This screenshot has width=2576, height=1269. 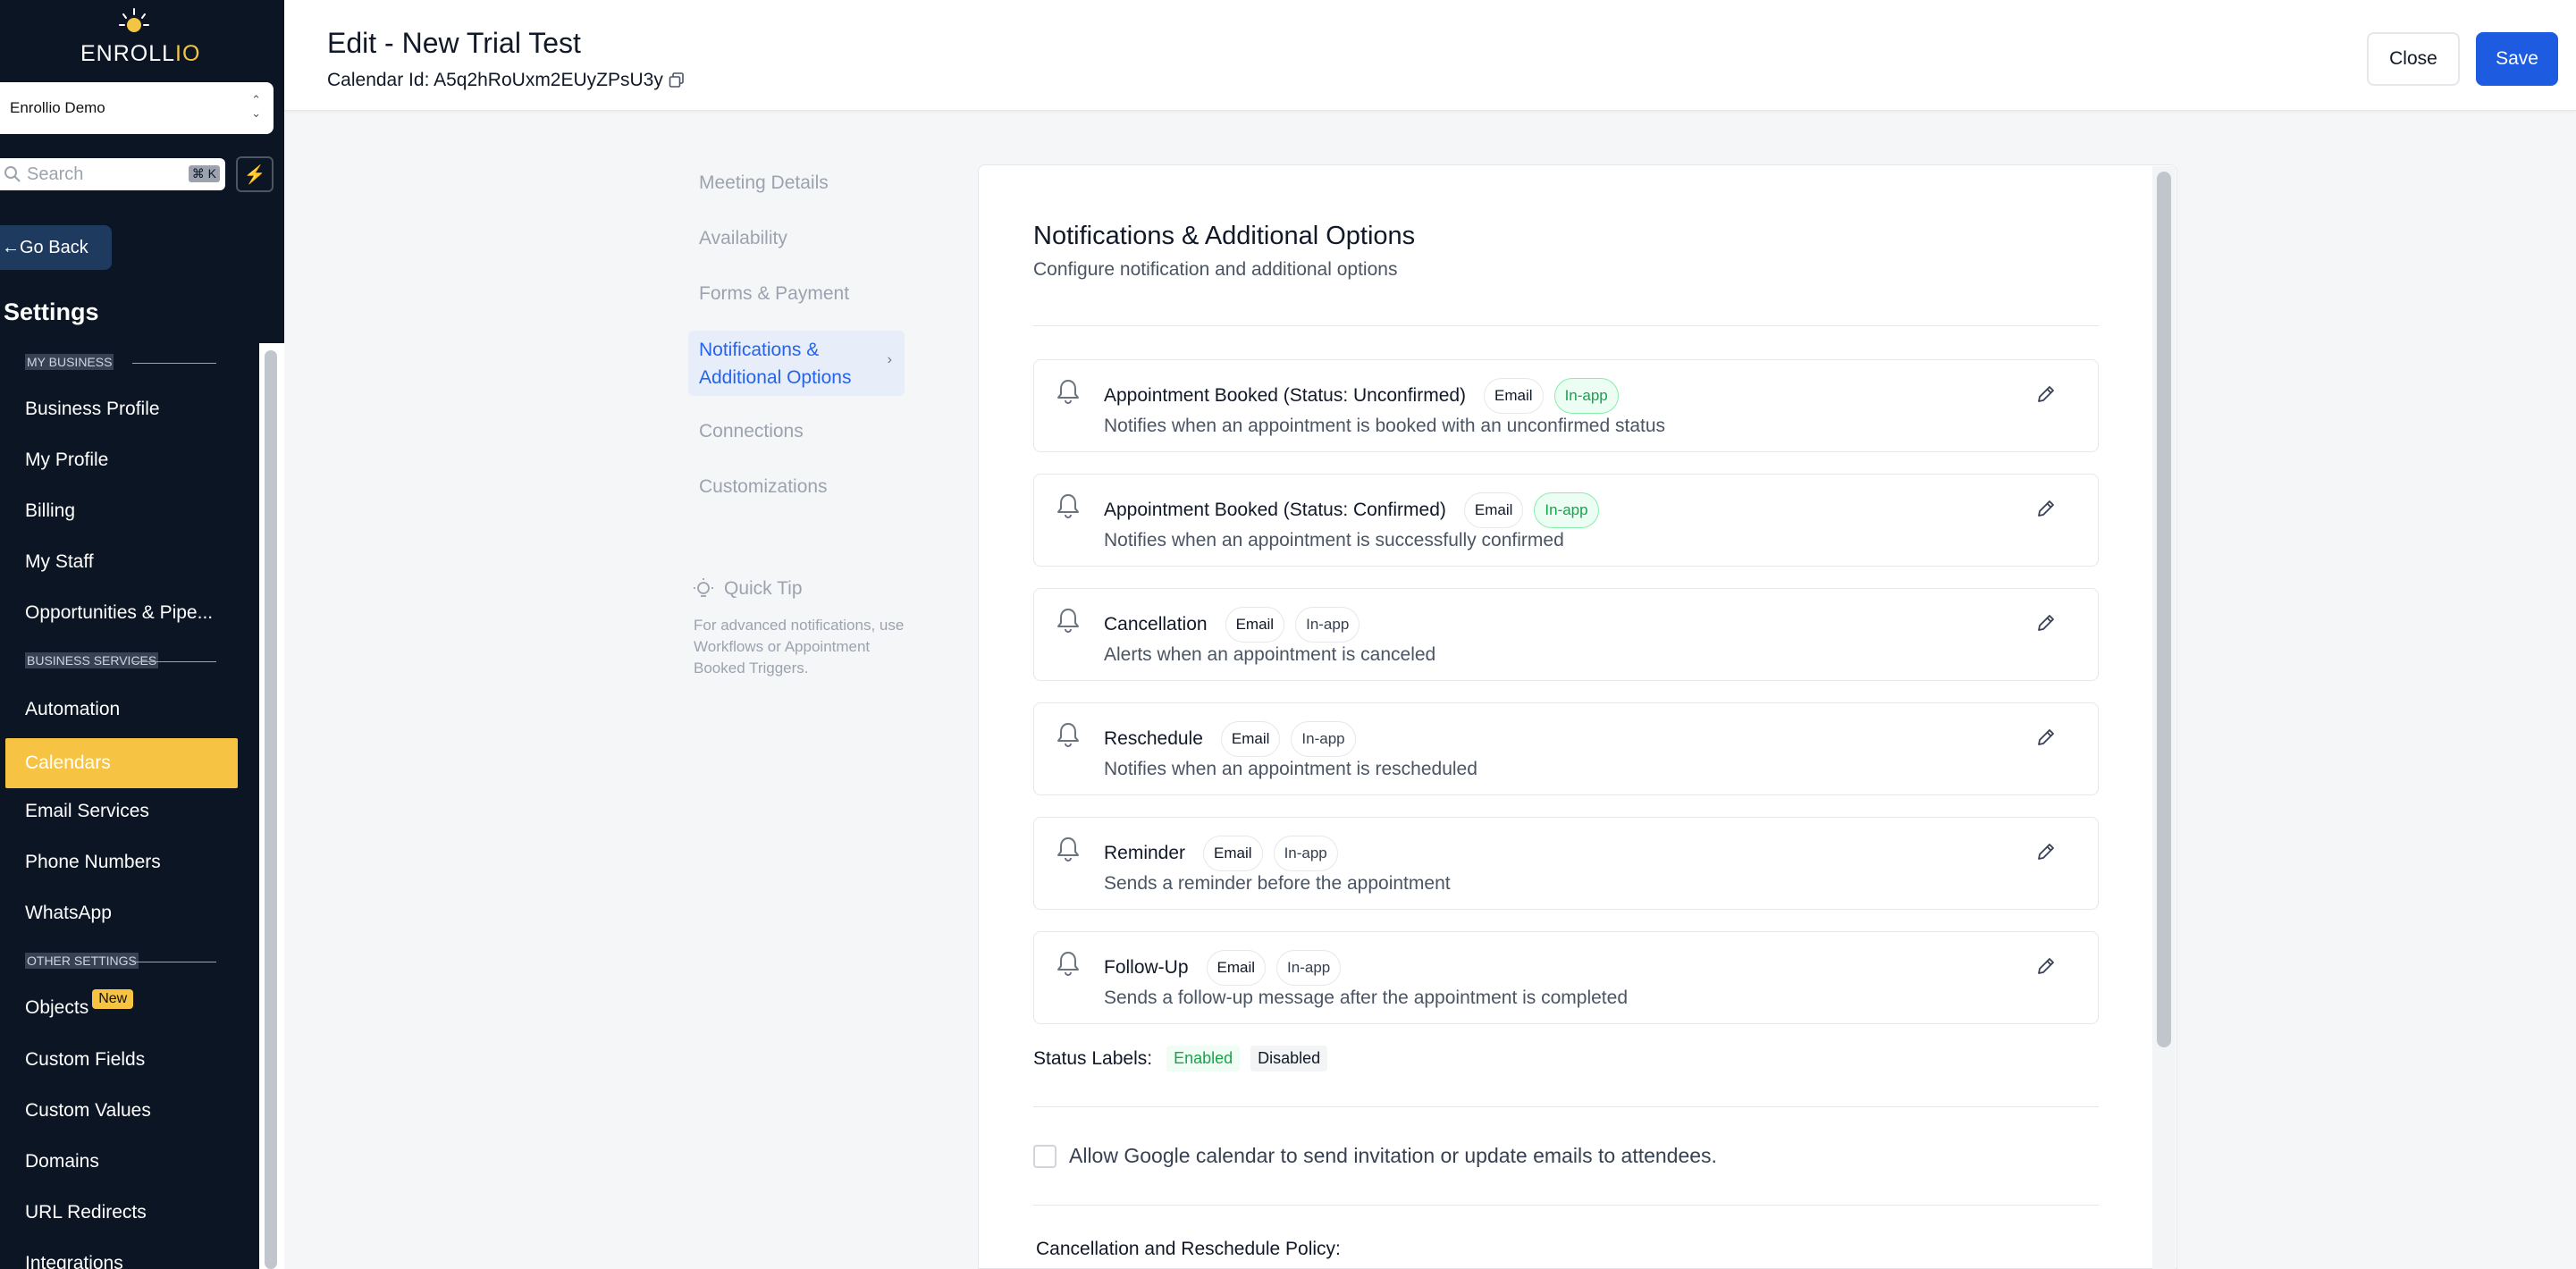 I want to click on sidebar-item-integrations: Integrations, so click(x=74, y=1261).